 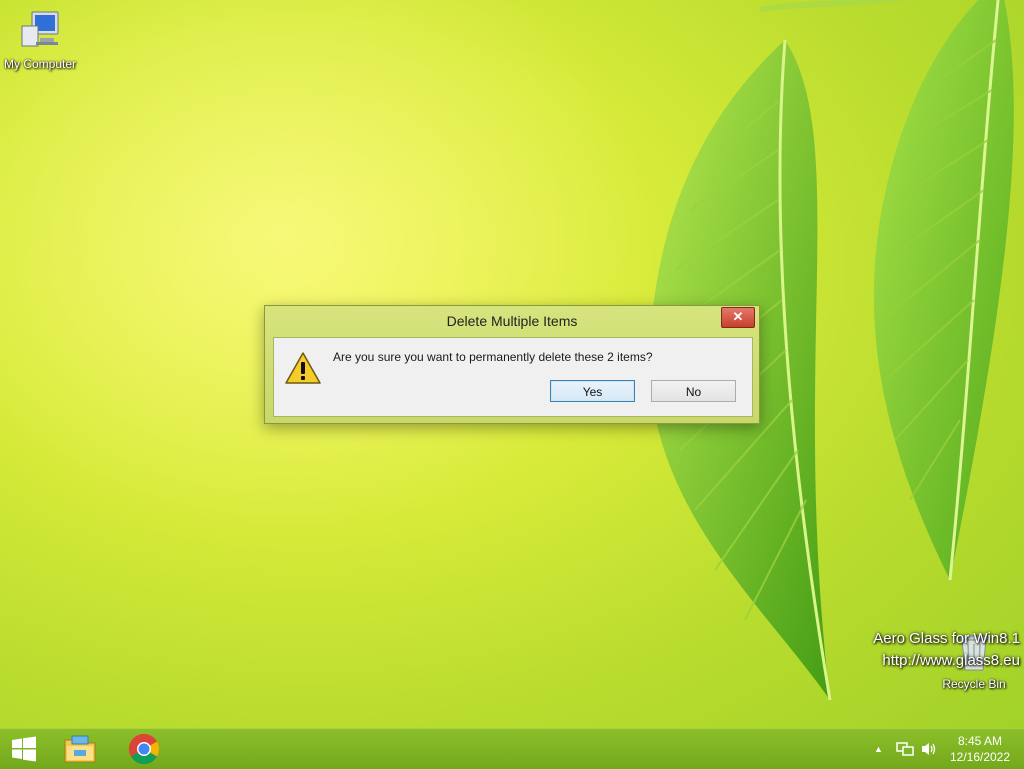 What do you see at coordinates (592, 391) in the screenshot?
I see `yes-button: Yes` at bounding box center [592, 391].